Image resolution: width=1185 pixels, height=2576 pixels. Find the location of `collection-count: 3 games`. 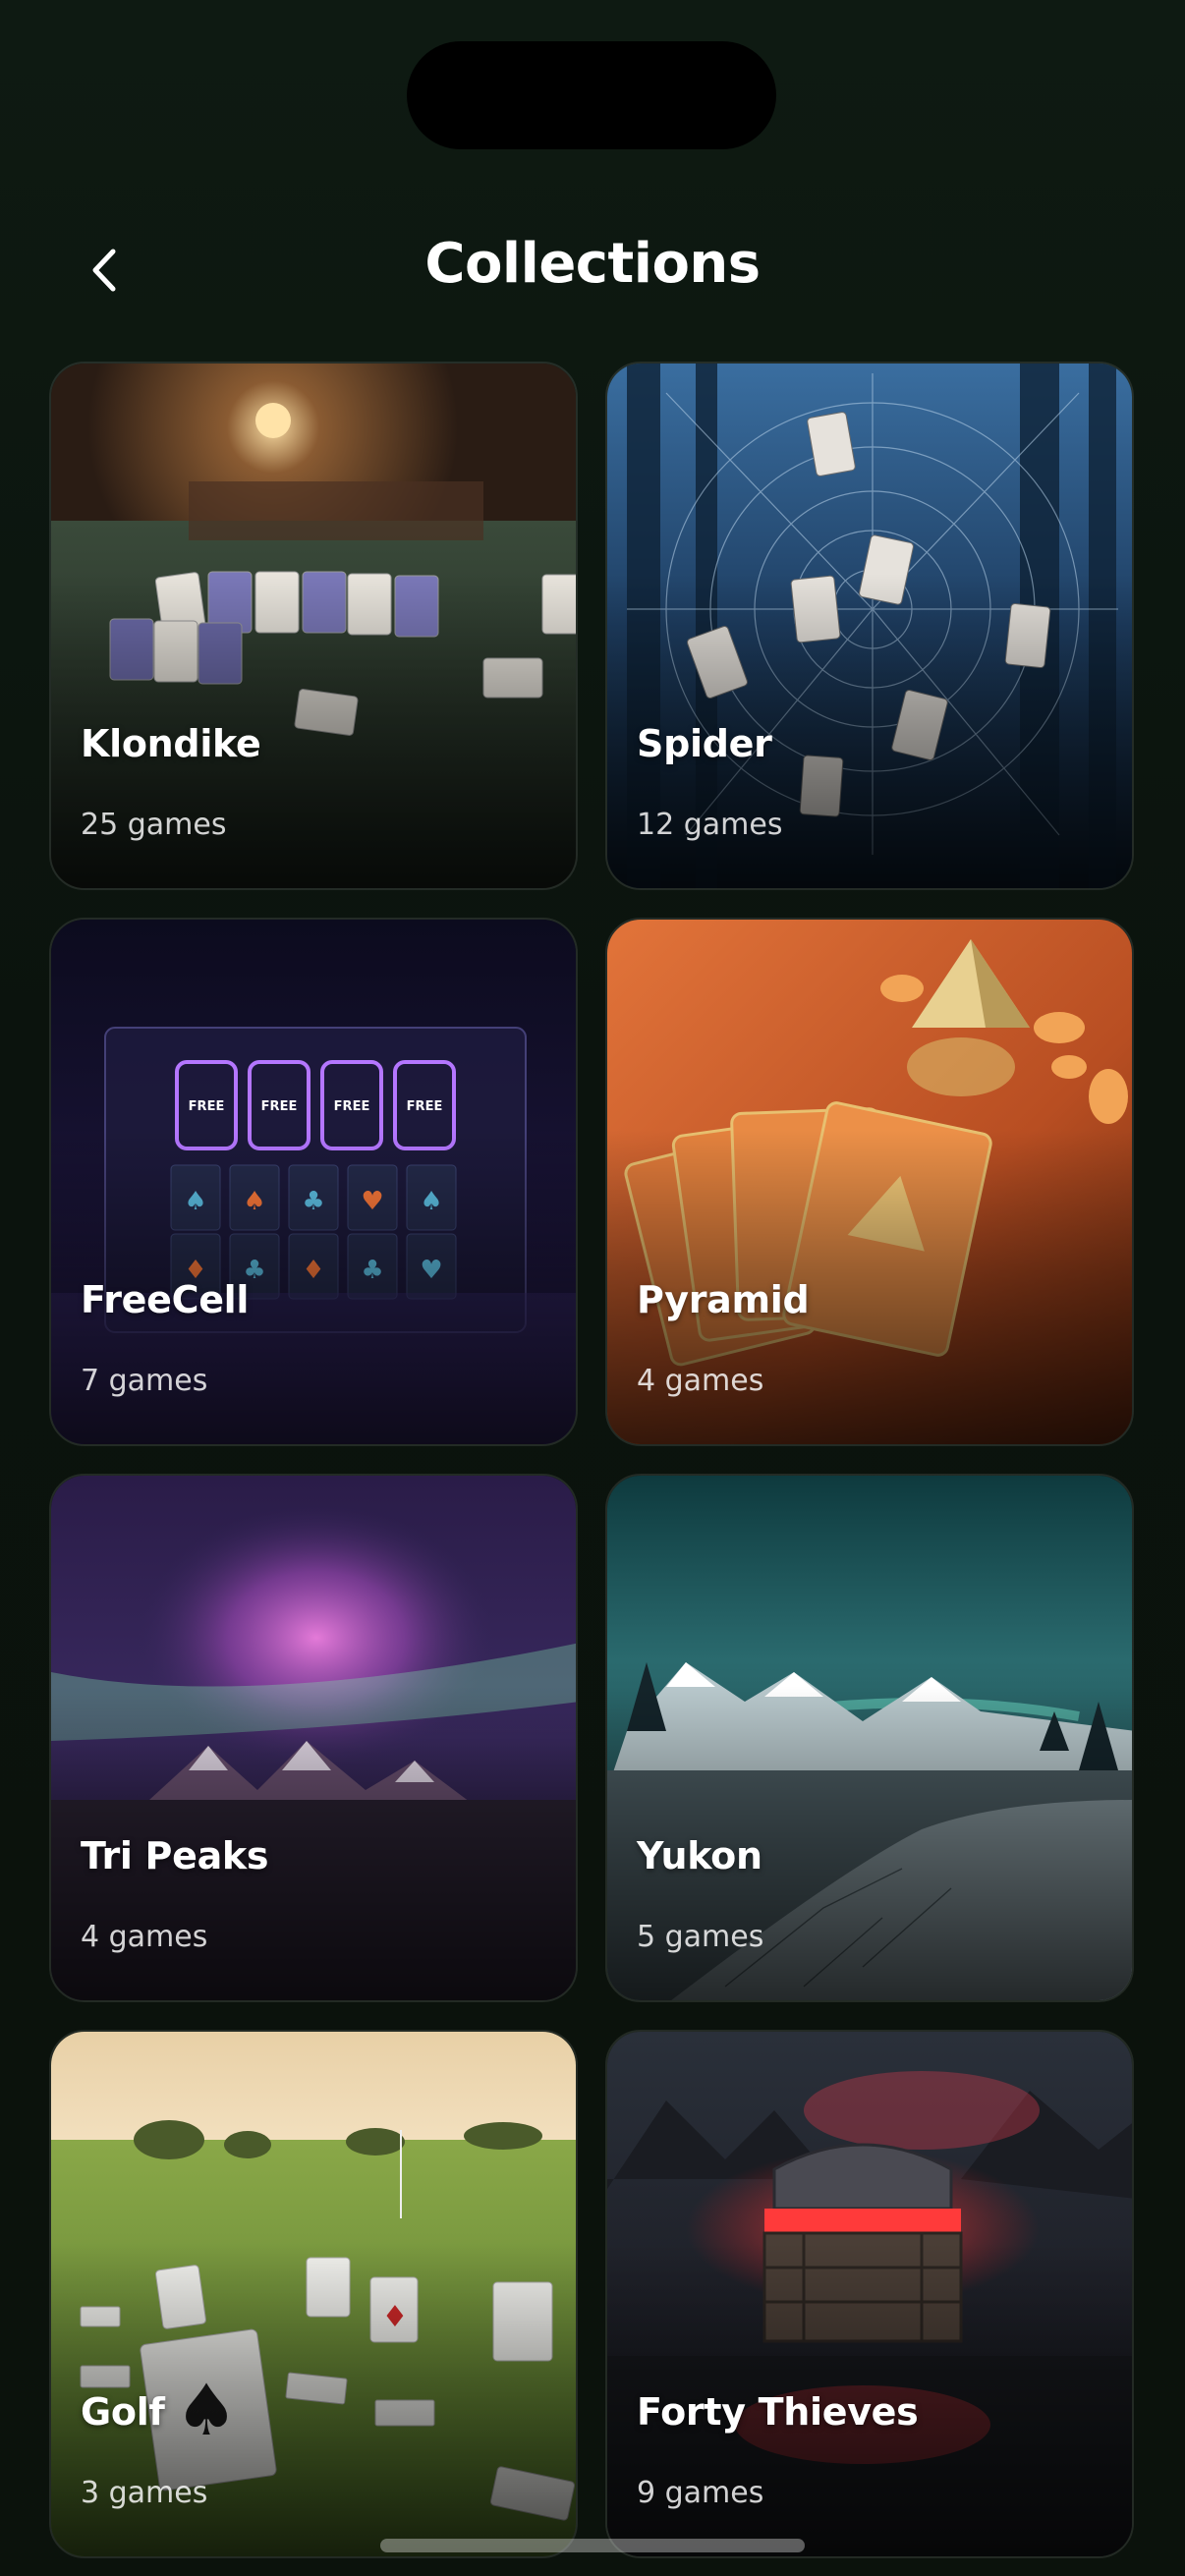

collection-count: 3 games is located at coordinates (145, 2493).